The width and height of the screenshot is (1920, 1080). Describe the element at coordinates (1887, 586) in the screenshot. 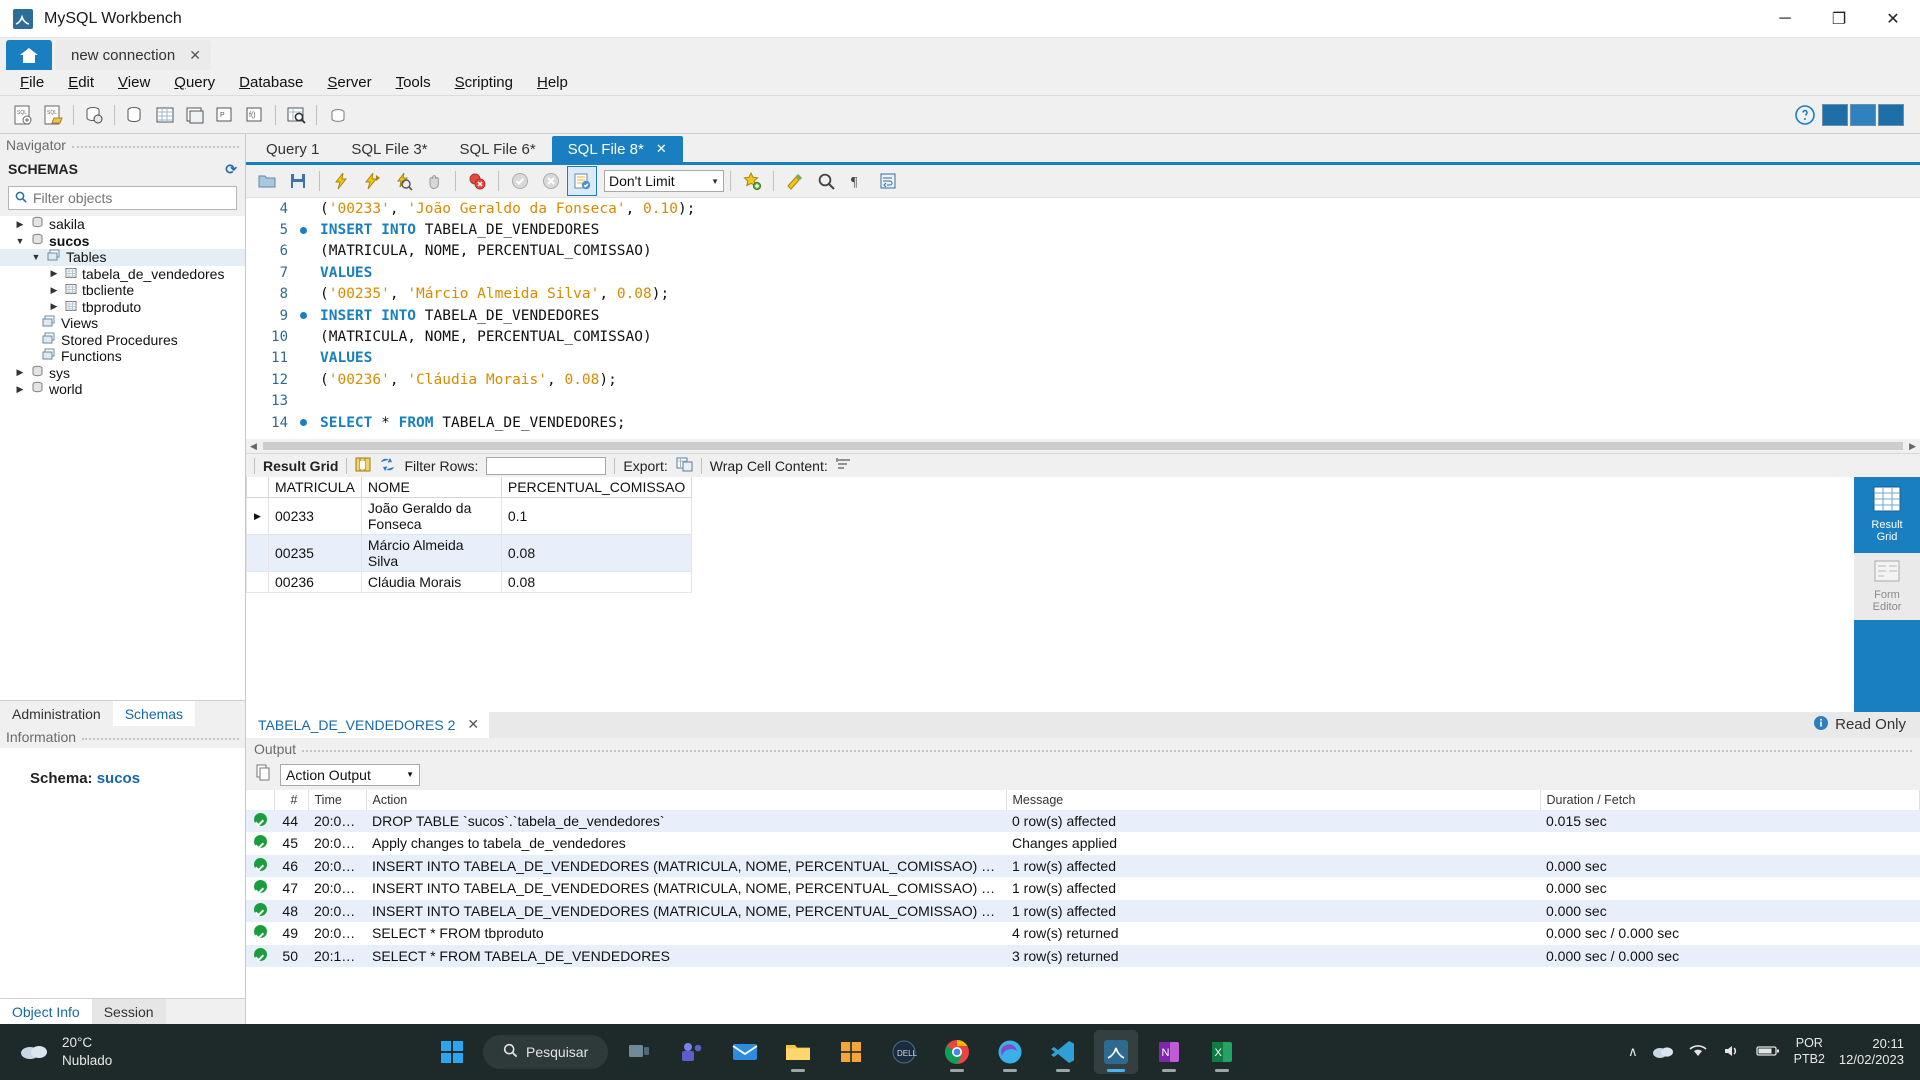

I see `form-editor-button: Form Editor` at that location.